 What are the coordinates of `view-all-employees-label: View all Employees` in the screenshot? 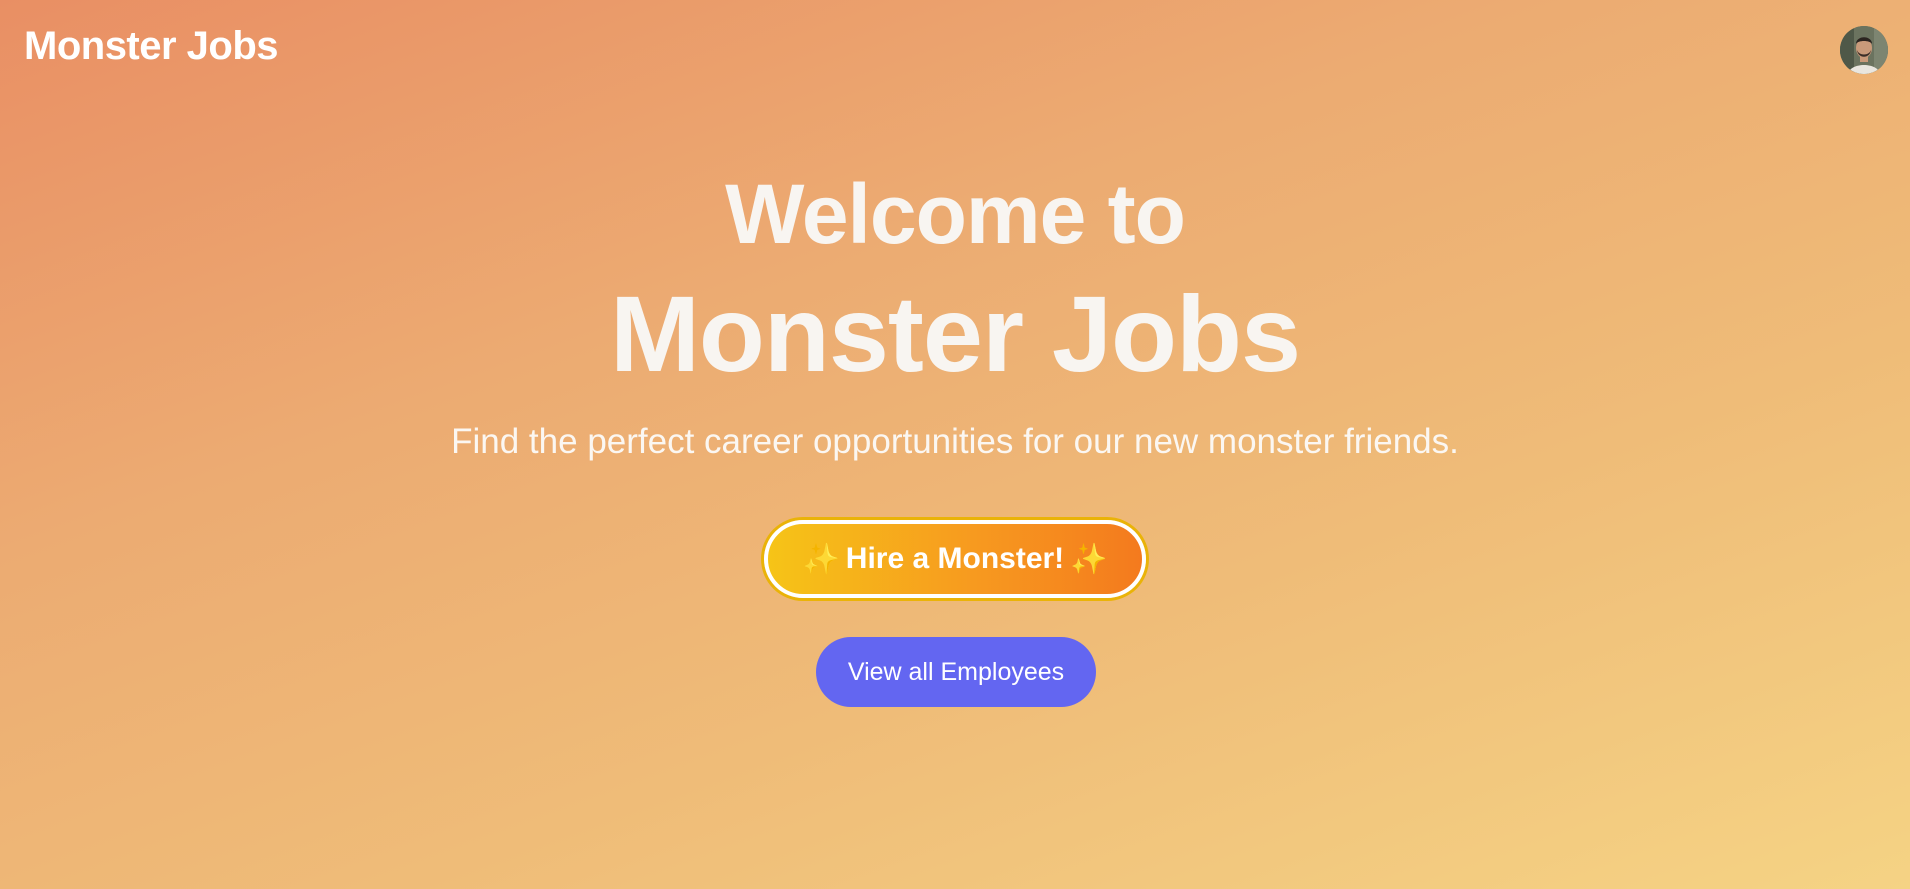 It's located at (956, 671).